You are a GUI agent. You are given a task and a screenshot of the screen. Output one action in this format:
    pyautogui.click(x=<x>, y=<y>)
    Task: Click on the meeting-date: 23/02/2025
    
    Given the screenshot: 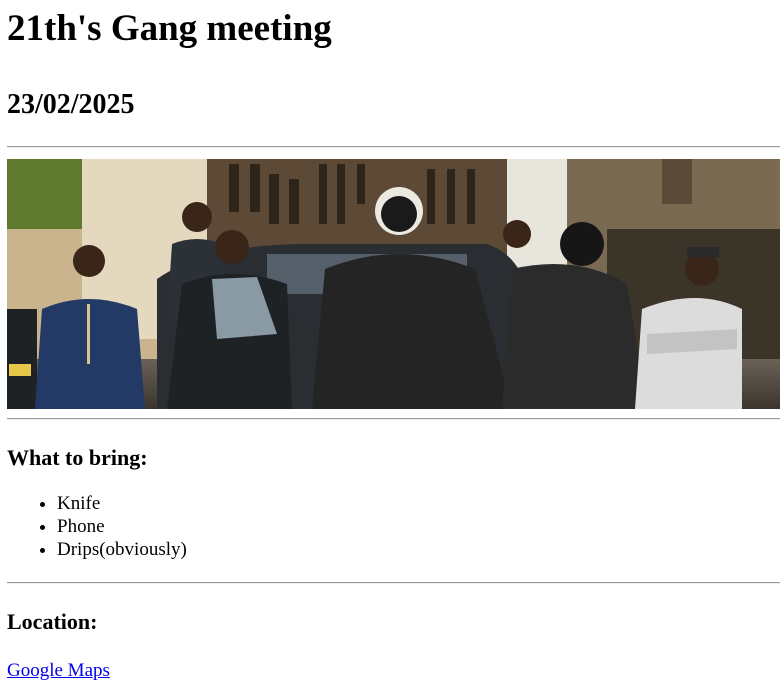 What is the action you would take?
    pyautogui.click(x=71, y=104)
    